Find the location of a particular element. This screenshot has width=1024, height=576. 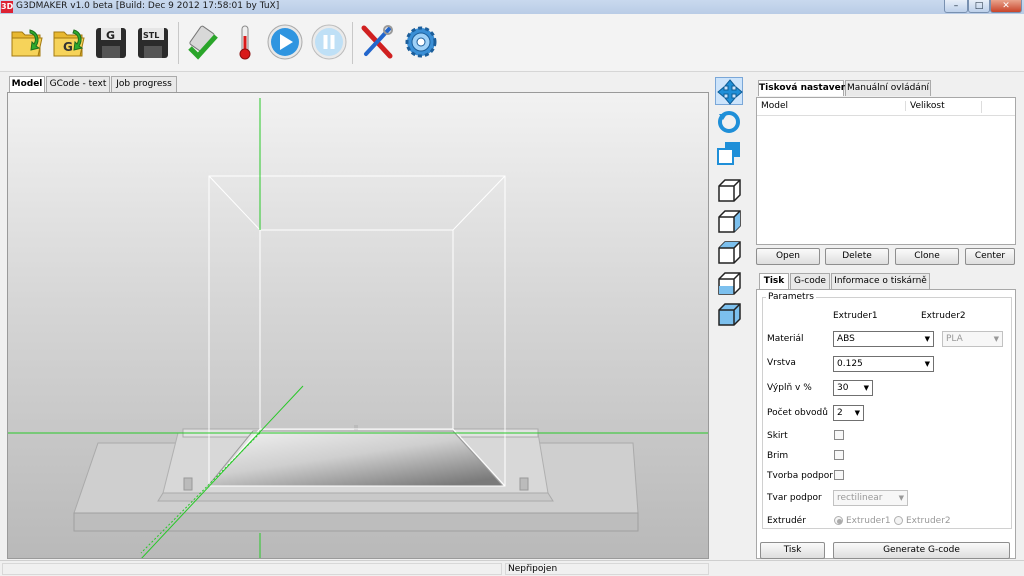

minimize-button: – is located at coordinates (956, 6).